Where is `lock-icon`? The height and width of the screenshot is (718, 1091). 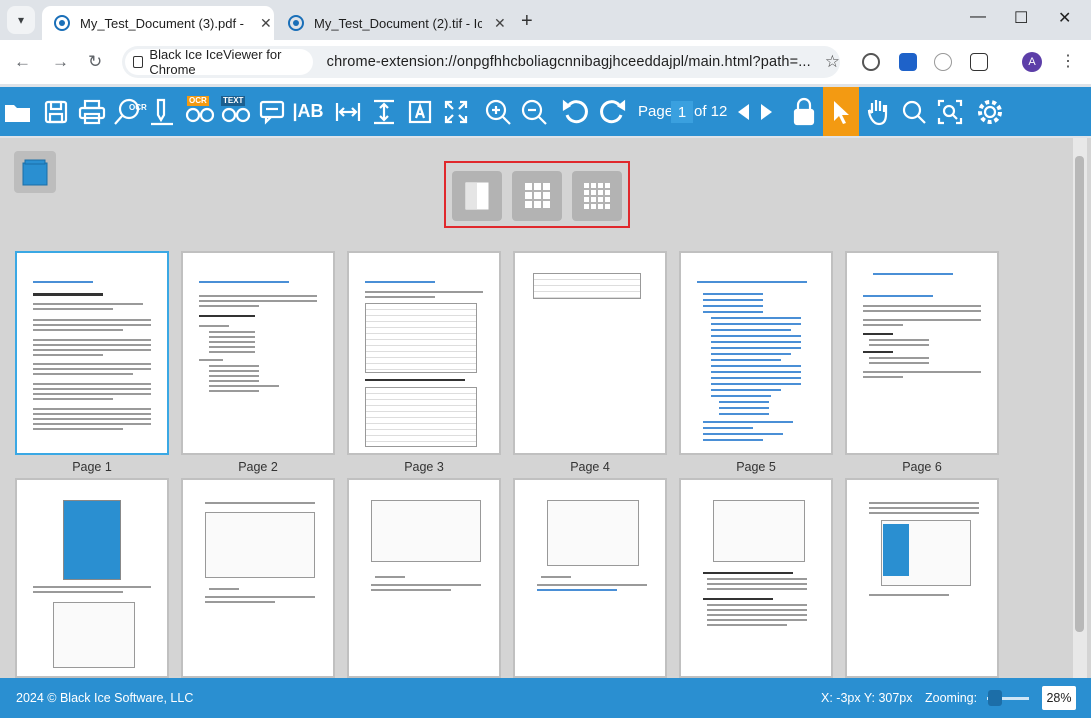 lock-icon is located at coordinates (804, 111).